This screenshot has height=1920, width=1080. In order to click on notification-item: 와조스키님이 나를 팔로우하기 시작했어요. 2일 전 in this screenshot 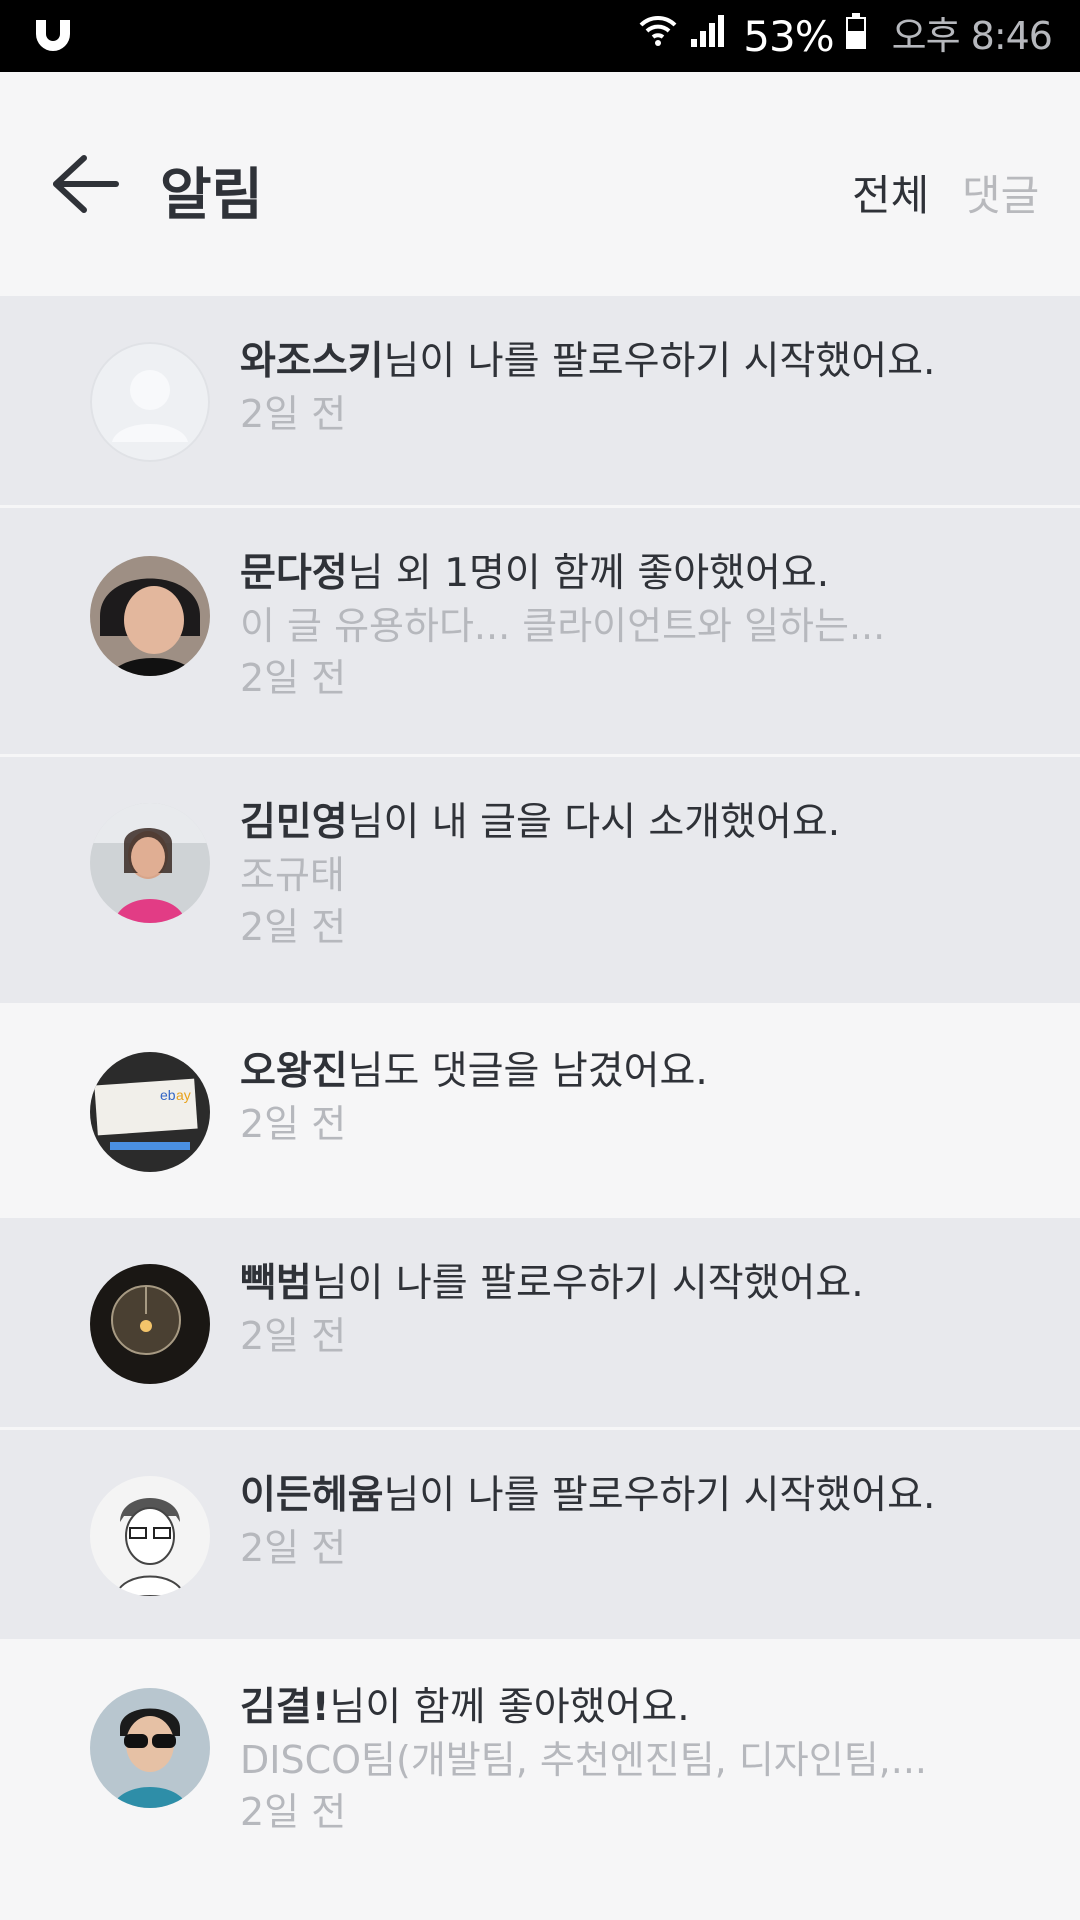, I will do `click(540, 402)`.